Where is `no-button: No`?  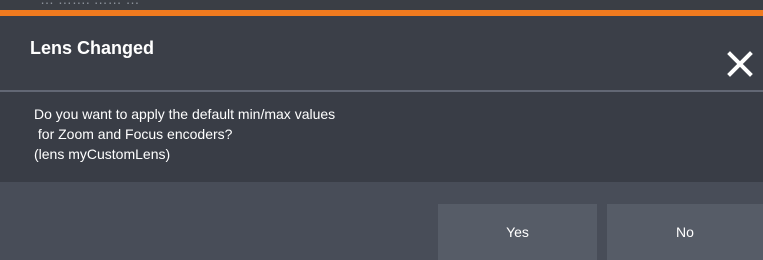 no-button: No is located at coordinates (685, 232).